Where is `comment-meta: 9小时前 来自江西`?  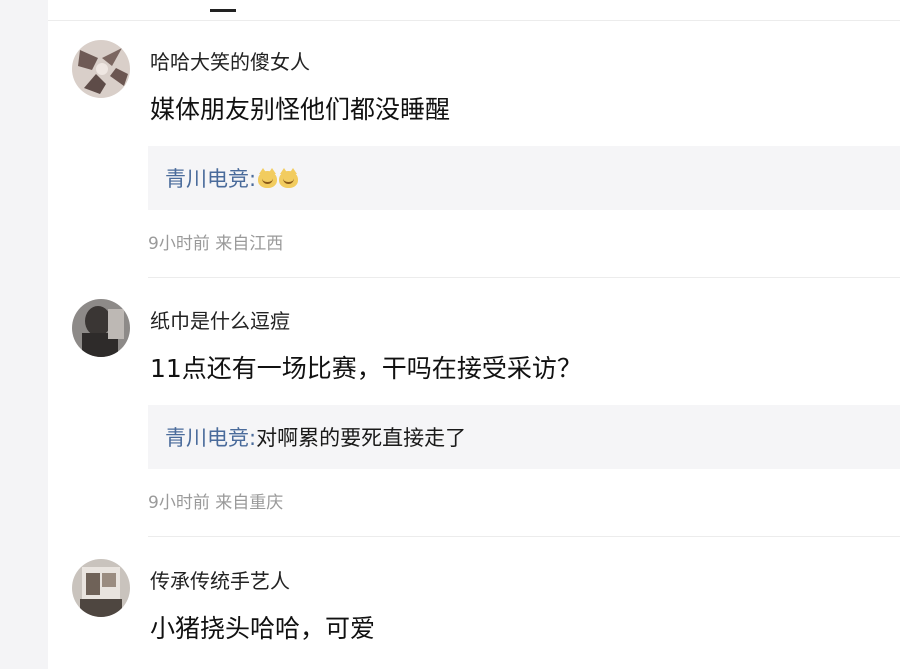
comment-meta: 9小时前 来自江西 is located at coordinates (216, 244).